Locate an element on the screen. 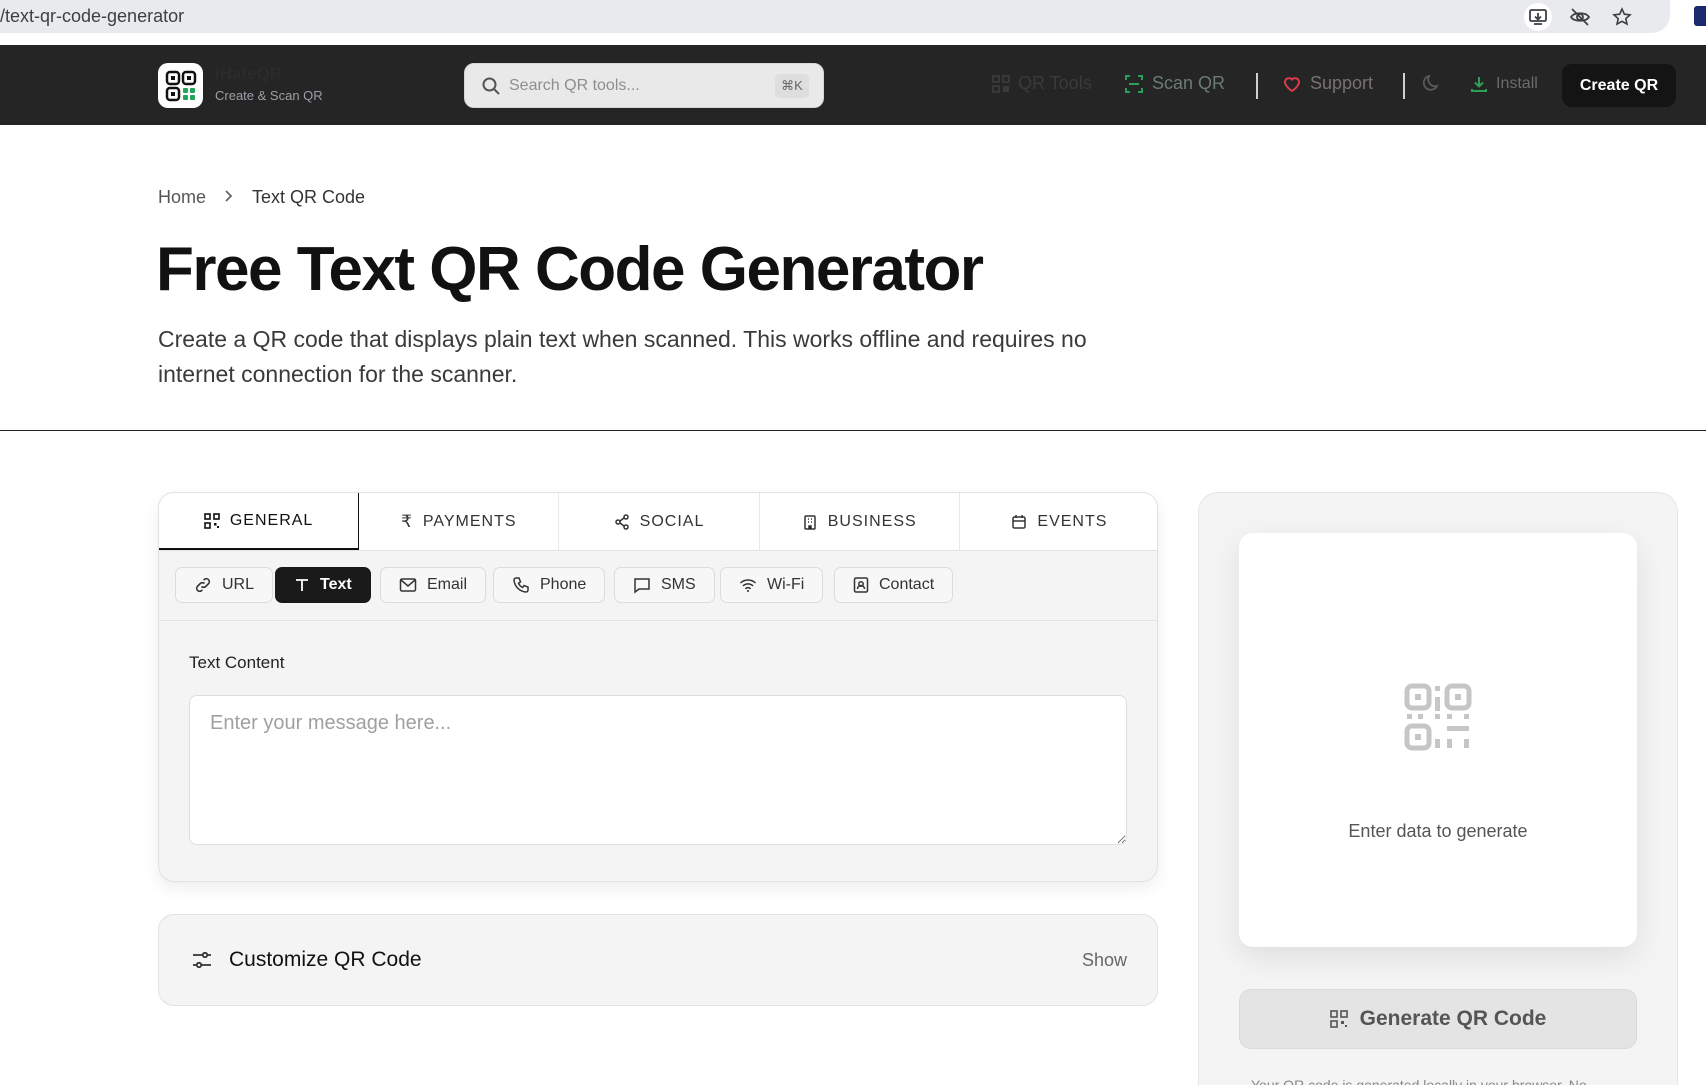 The height and width of the screenshot is (1085, 1706). bookmark-star-icon is located at coordinates (1622, 17).